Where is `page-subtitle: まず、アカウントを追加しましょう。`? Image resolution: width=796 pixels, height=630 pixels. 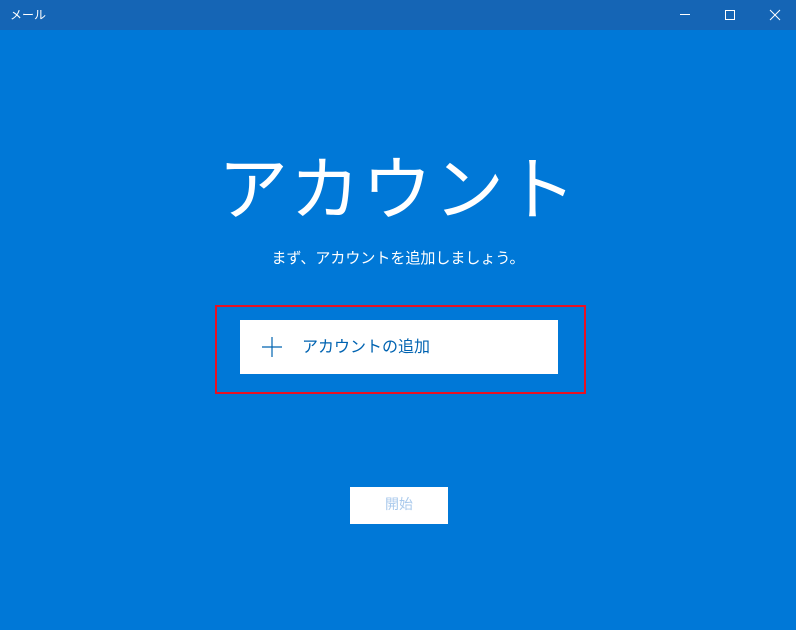 page-subtitle: まず、アカウントを追加しましょう。 is located at coordinates (398, 258).